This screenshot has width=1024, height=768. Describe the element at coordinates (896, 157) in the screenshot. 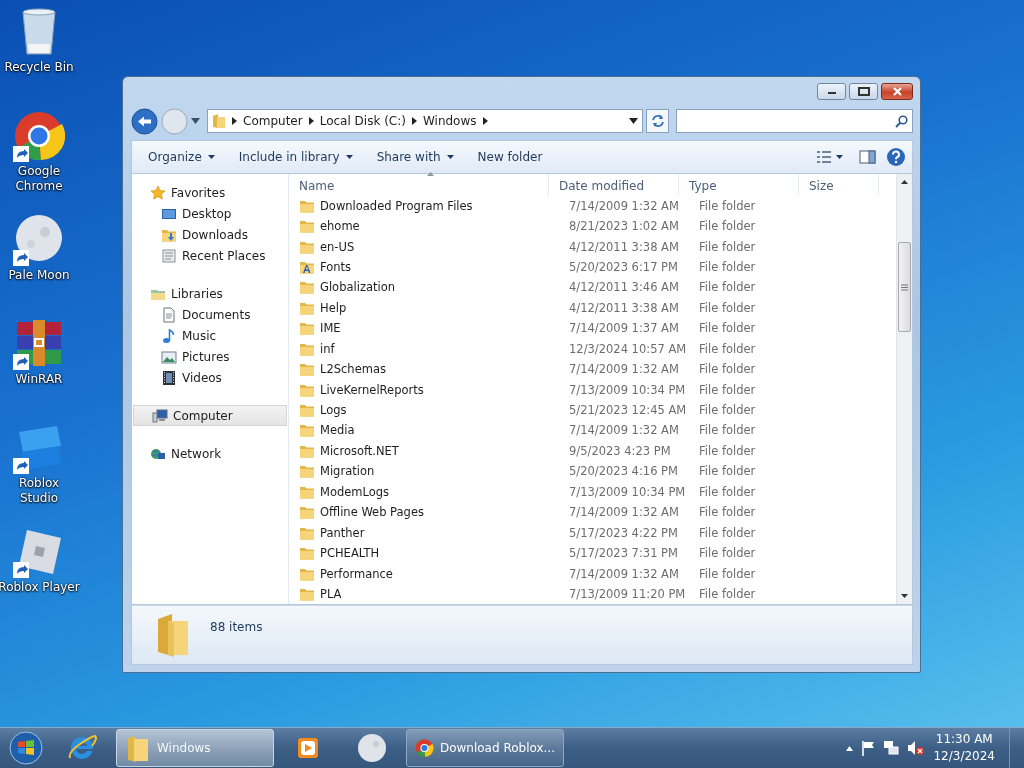

I see `help-icon` at that location.